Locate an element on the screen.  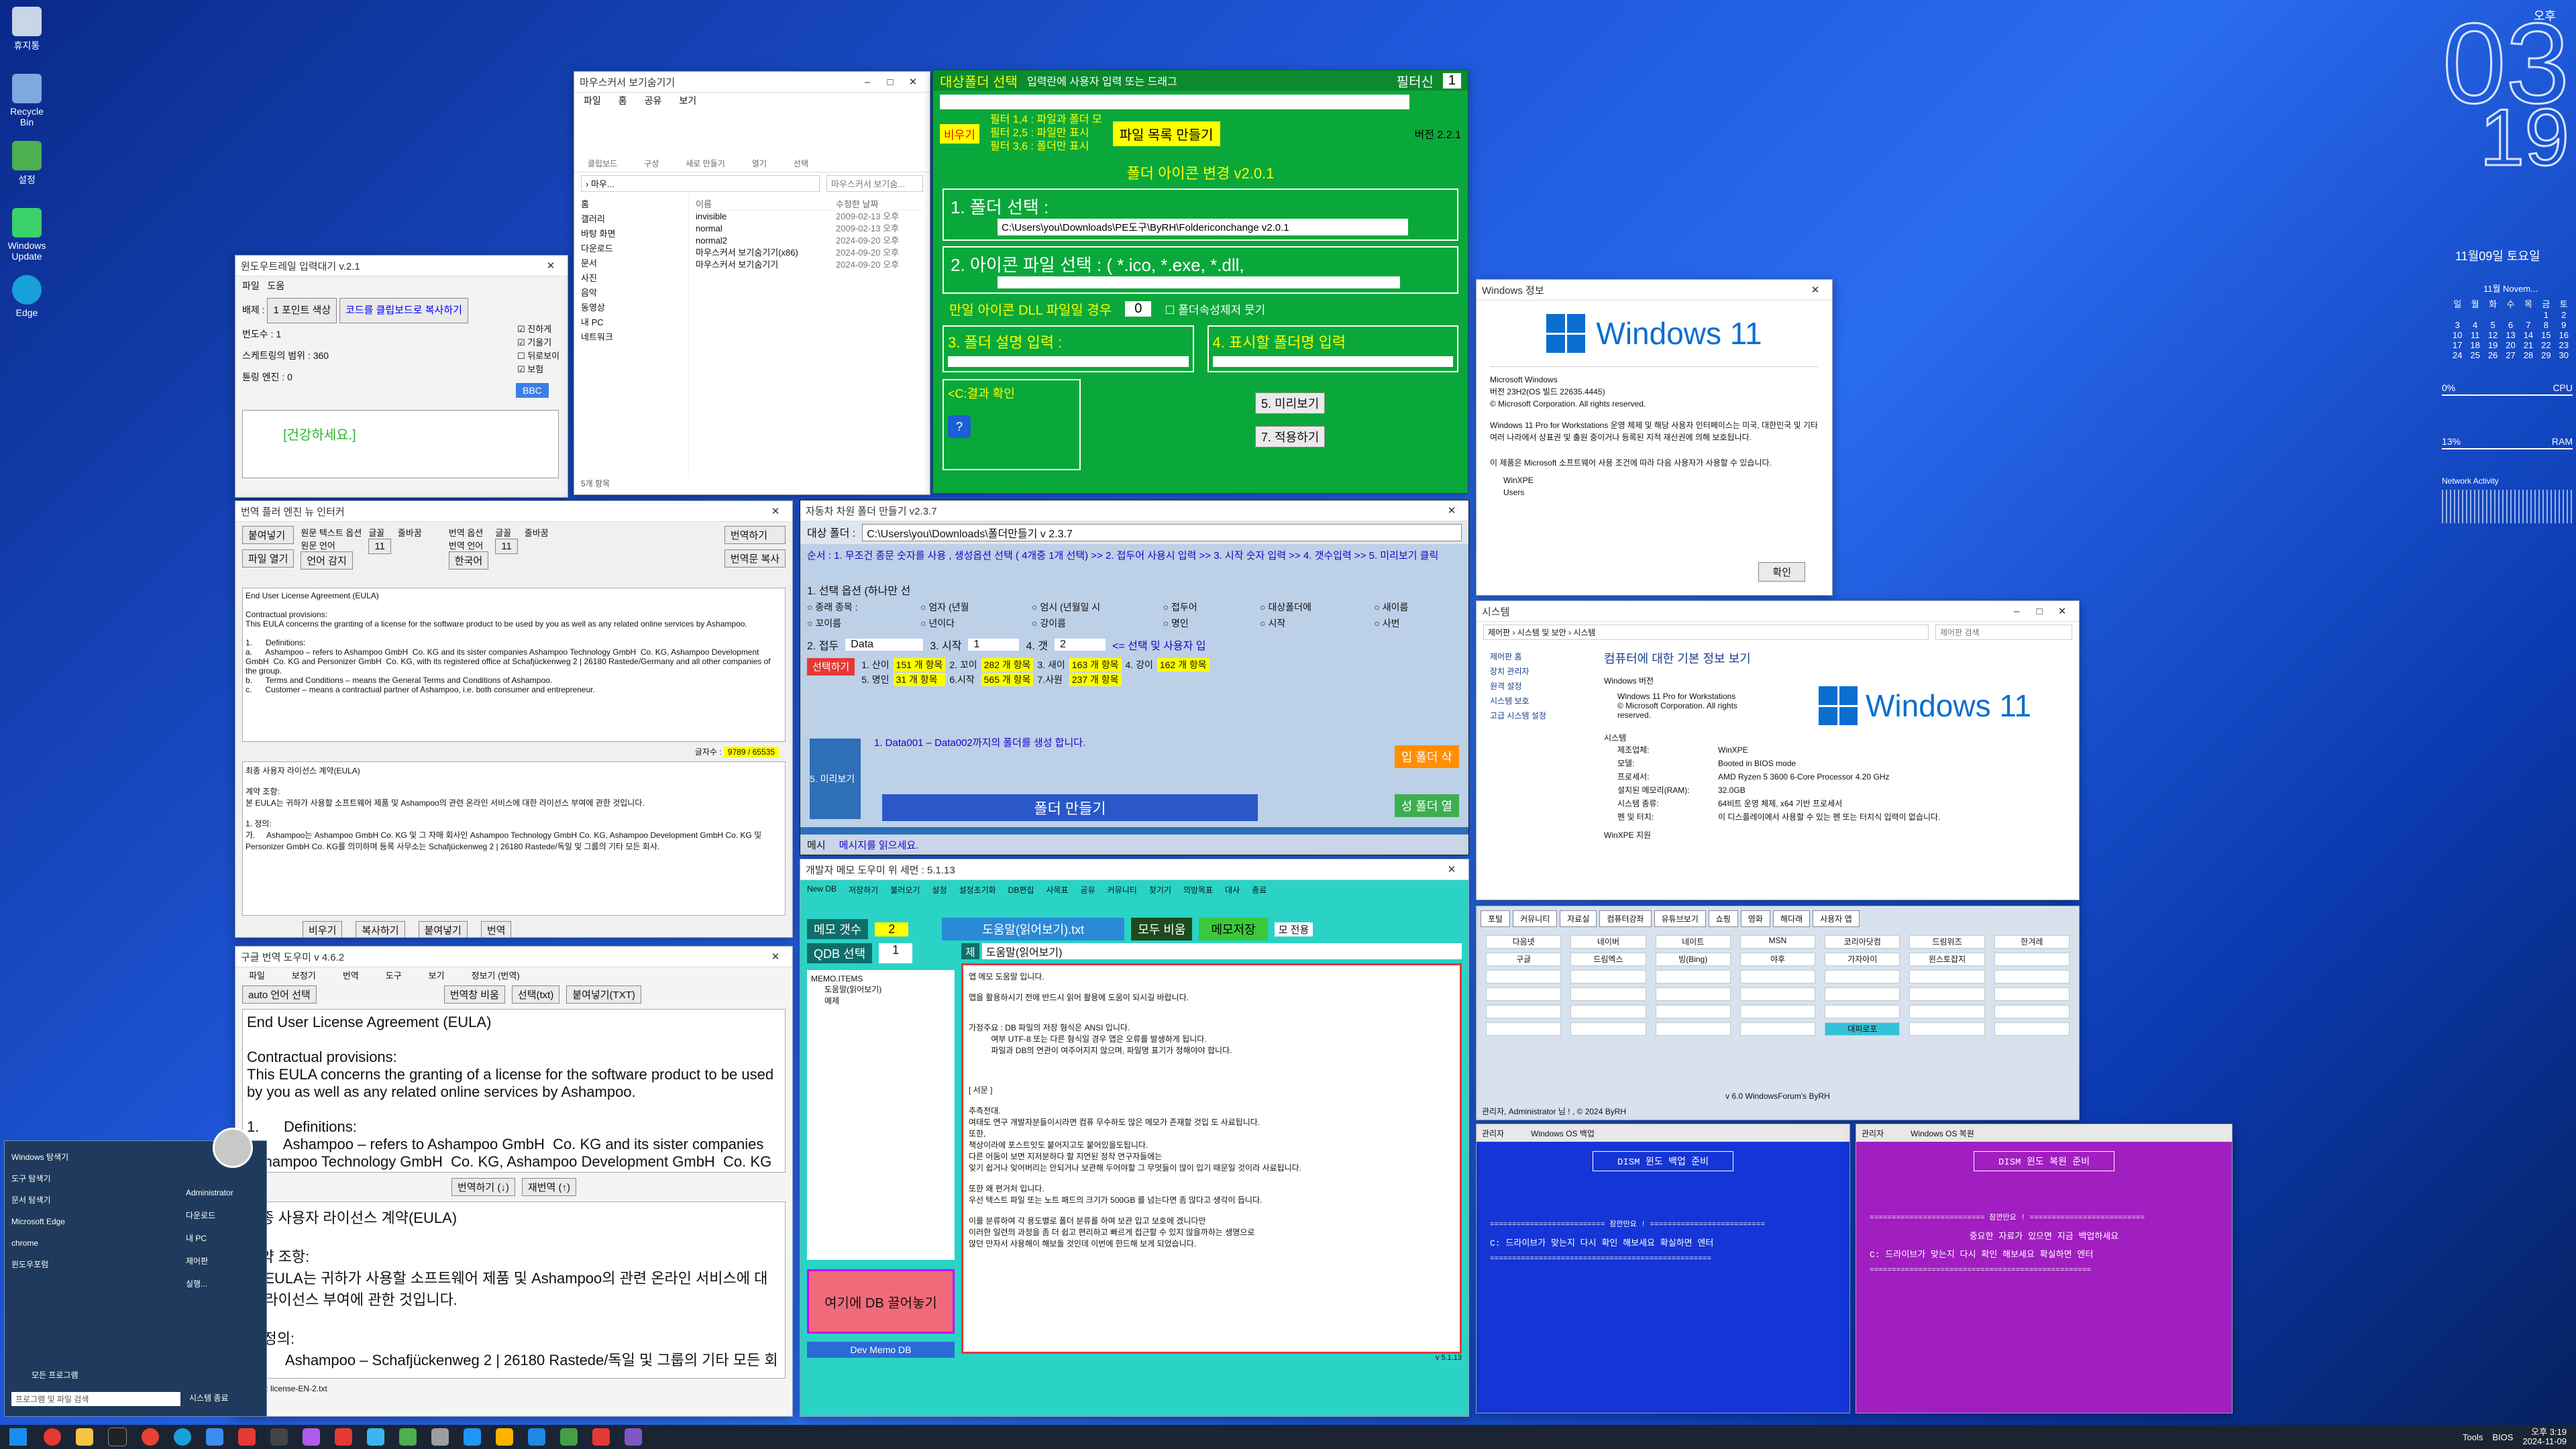
filter-select: 1 is located at coordinates (1451, 80).